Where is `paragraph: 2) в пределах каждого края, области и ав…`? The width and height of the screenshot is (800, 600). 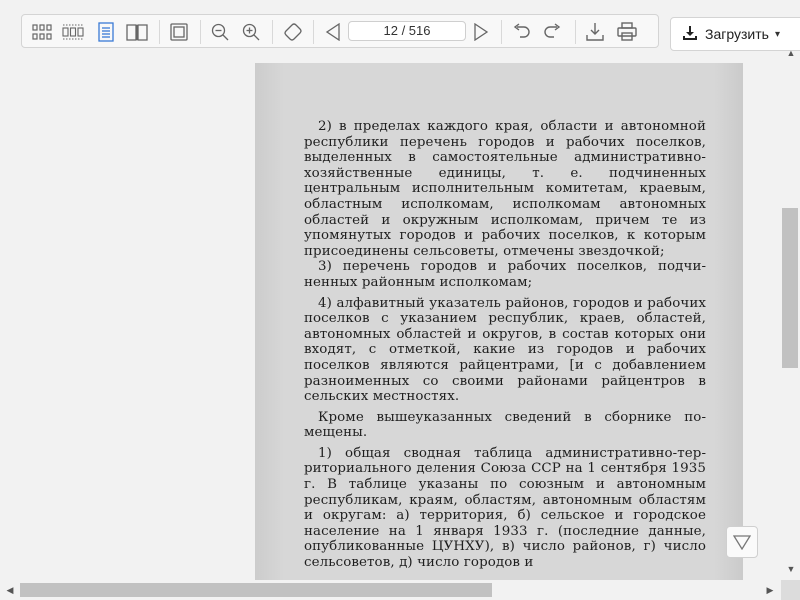
paragraph: 2) в пределах каждого края, области и ав… is located at coordinates (505, 189).